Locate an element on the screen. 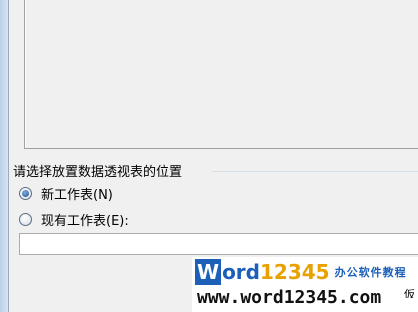  location-range-input is located at coordinates (218, 244).